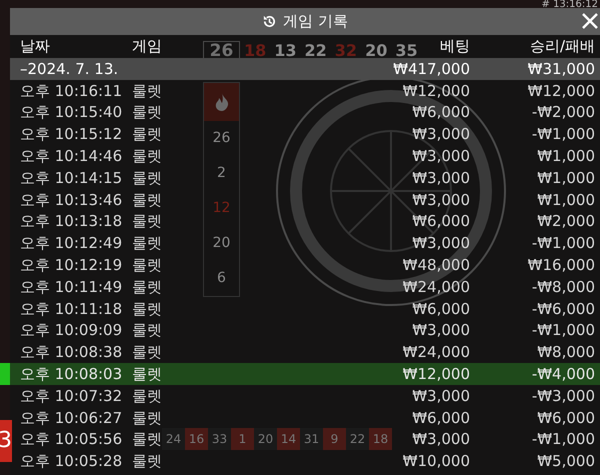  What do you see at coordinates (71, 439) in the screenshot?
I see `row-time: 오후 10:05:56` at bounding box center [71, 439].